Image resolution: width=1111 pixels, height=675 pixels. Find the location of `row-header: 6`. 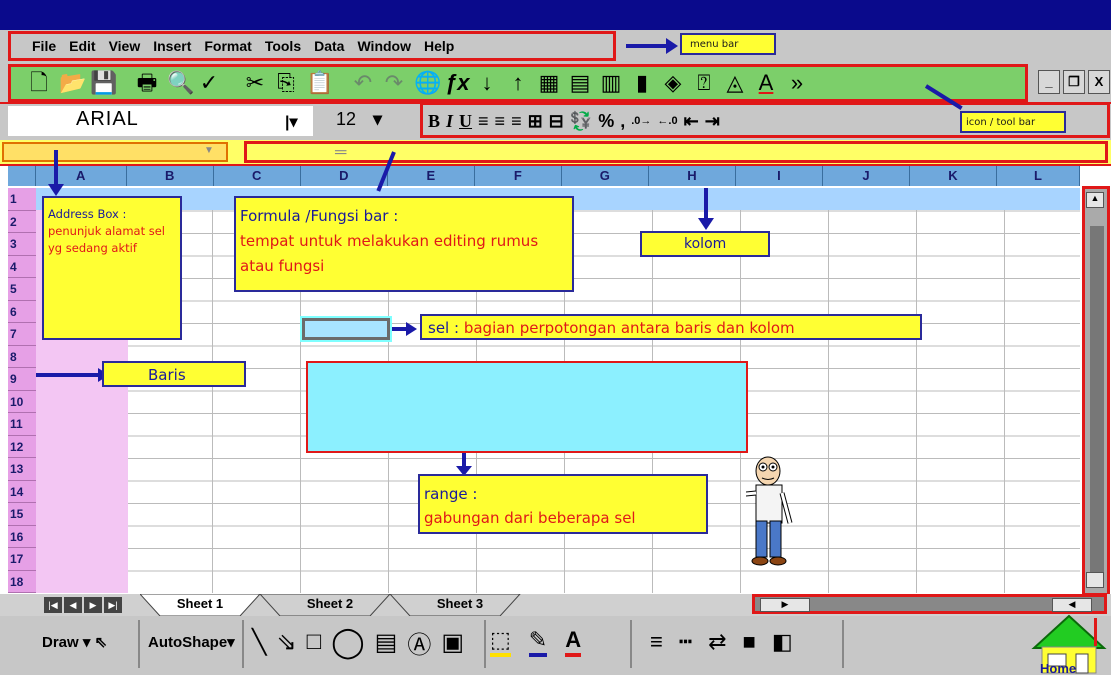

row-header: 6 is located at coordinates (22, 312).